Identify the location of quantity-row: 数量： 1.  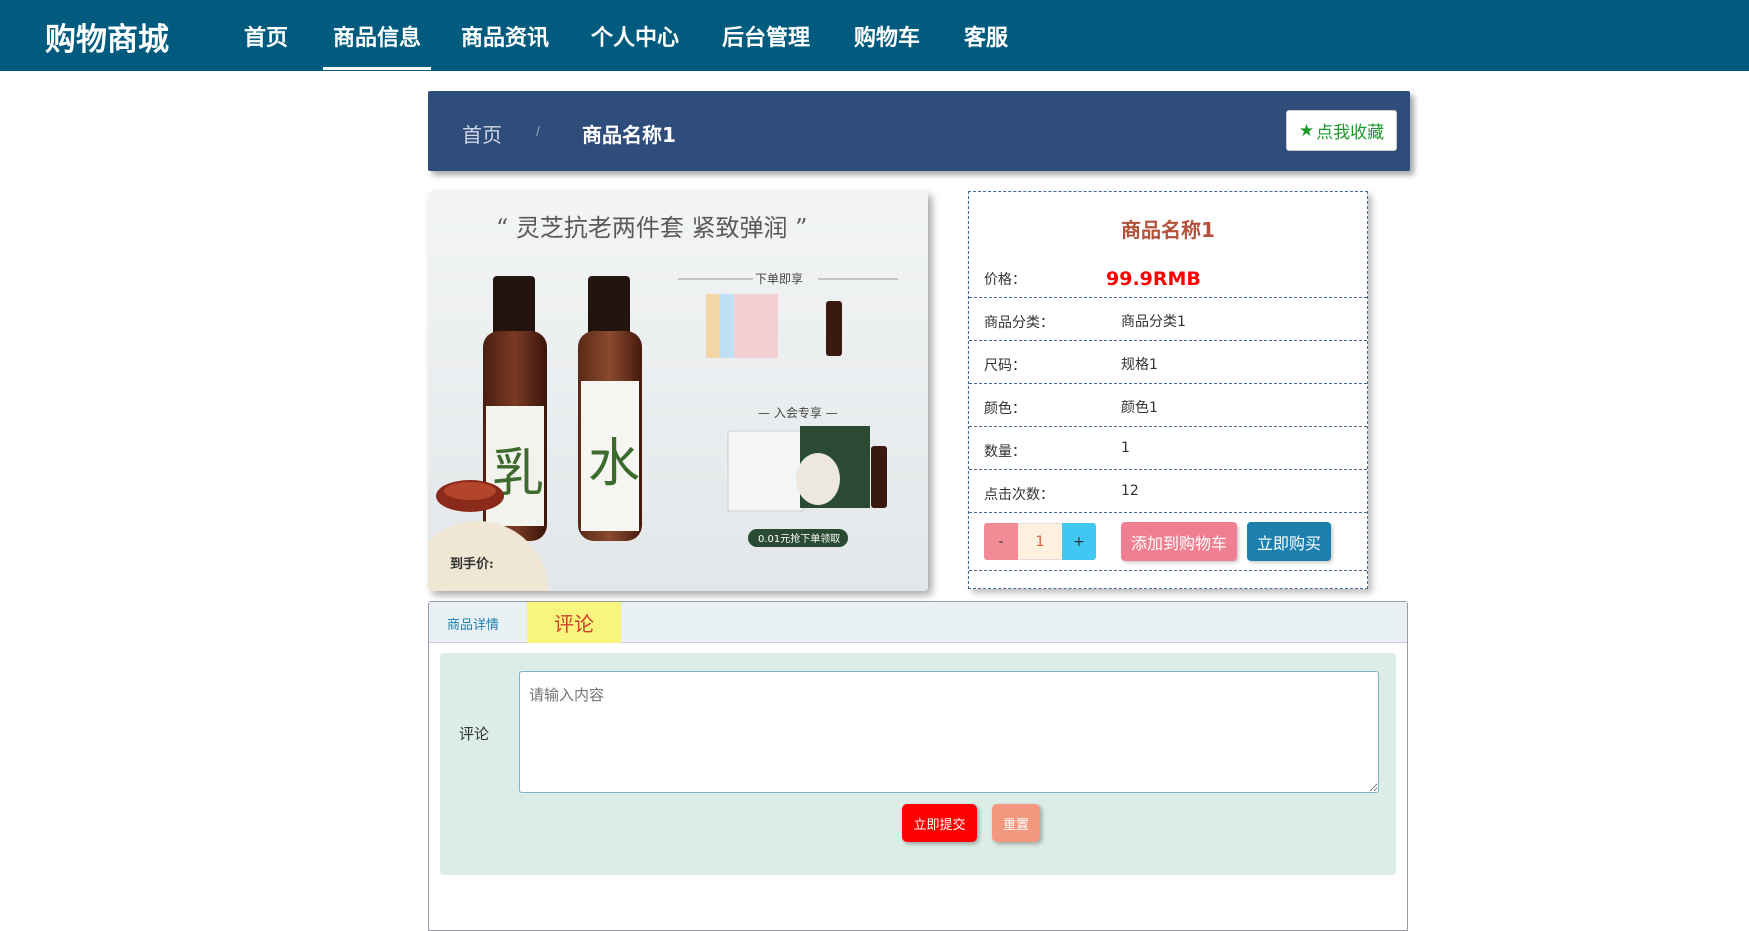
(1168, 448).